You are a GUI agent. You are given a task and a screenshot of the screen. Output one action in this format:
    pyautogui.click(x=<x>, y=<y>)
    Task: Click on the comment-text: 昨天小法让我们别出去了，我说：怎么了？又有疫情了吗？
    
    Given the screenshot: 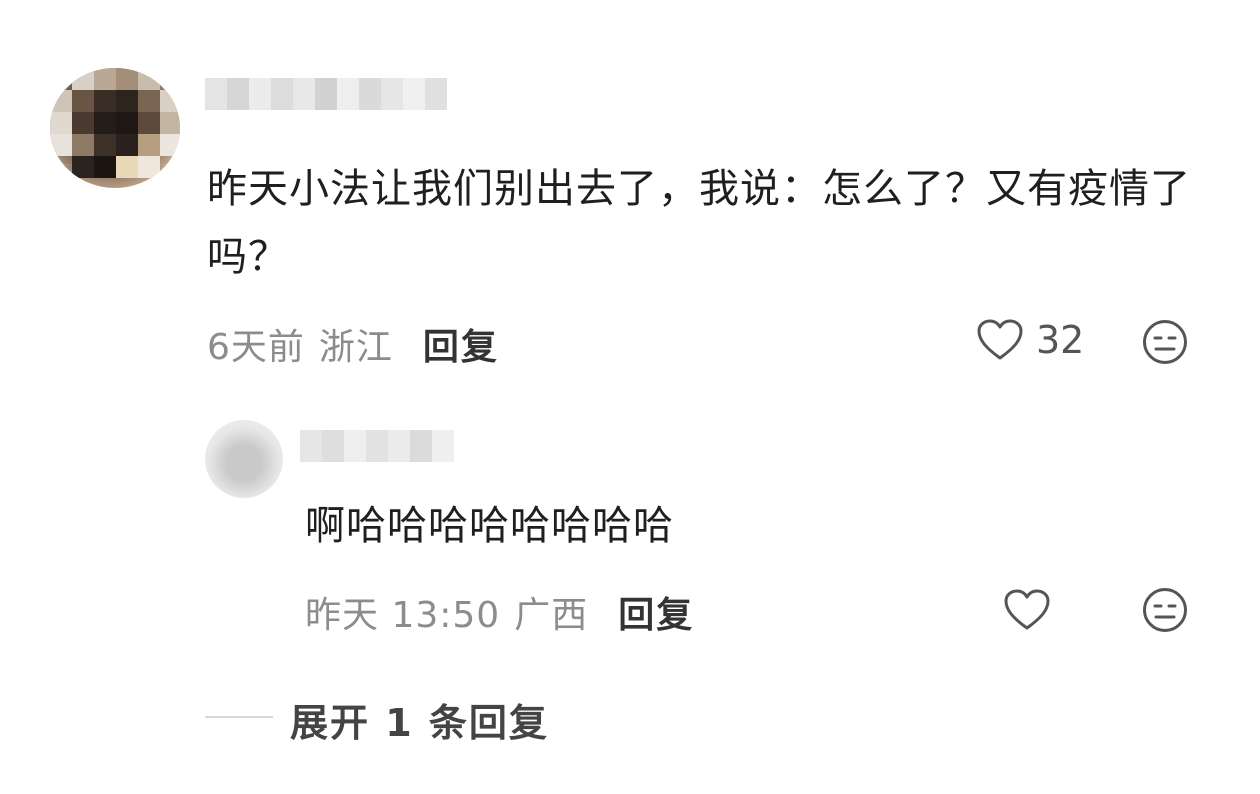 What is the action you would take?
    pyautogui.click(x=699, y=223)
    